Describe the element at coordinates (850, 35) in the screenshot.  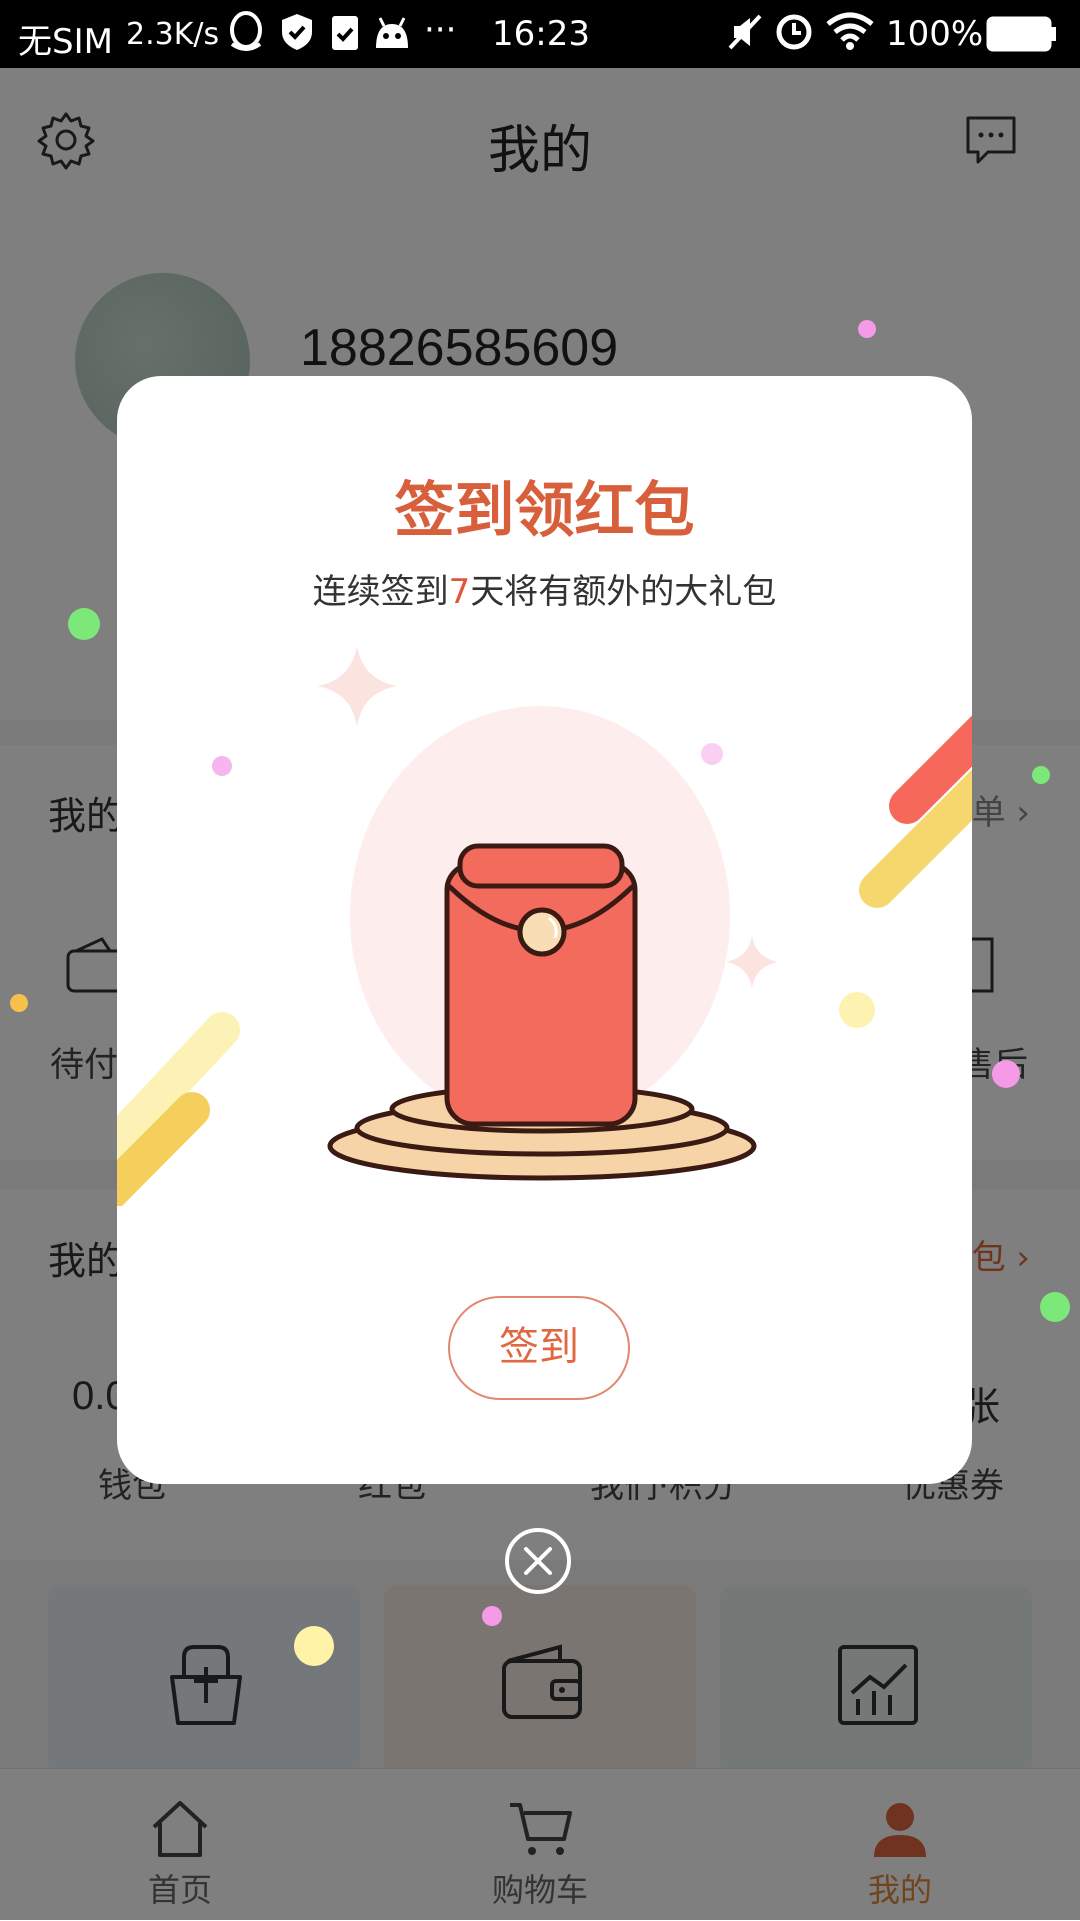
I see `wifi-icon` at that location.